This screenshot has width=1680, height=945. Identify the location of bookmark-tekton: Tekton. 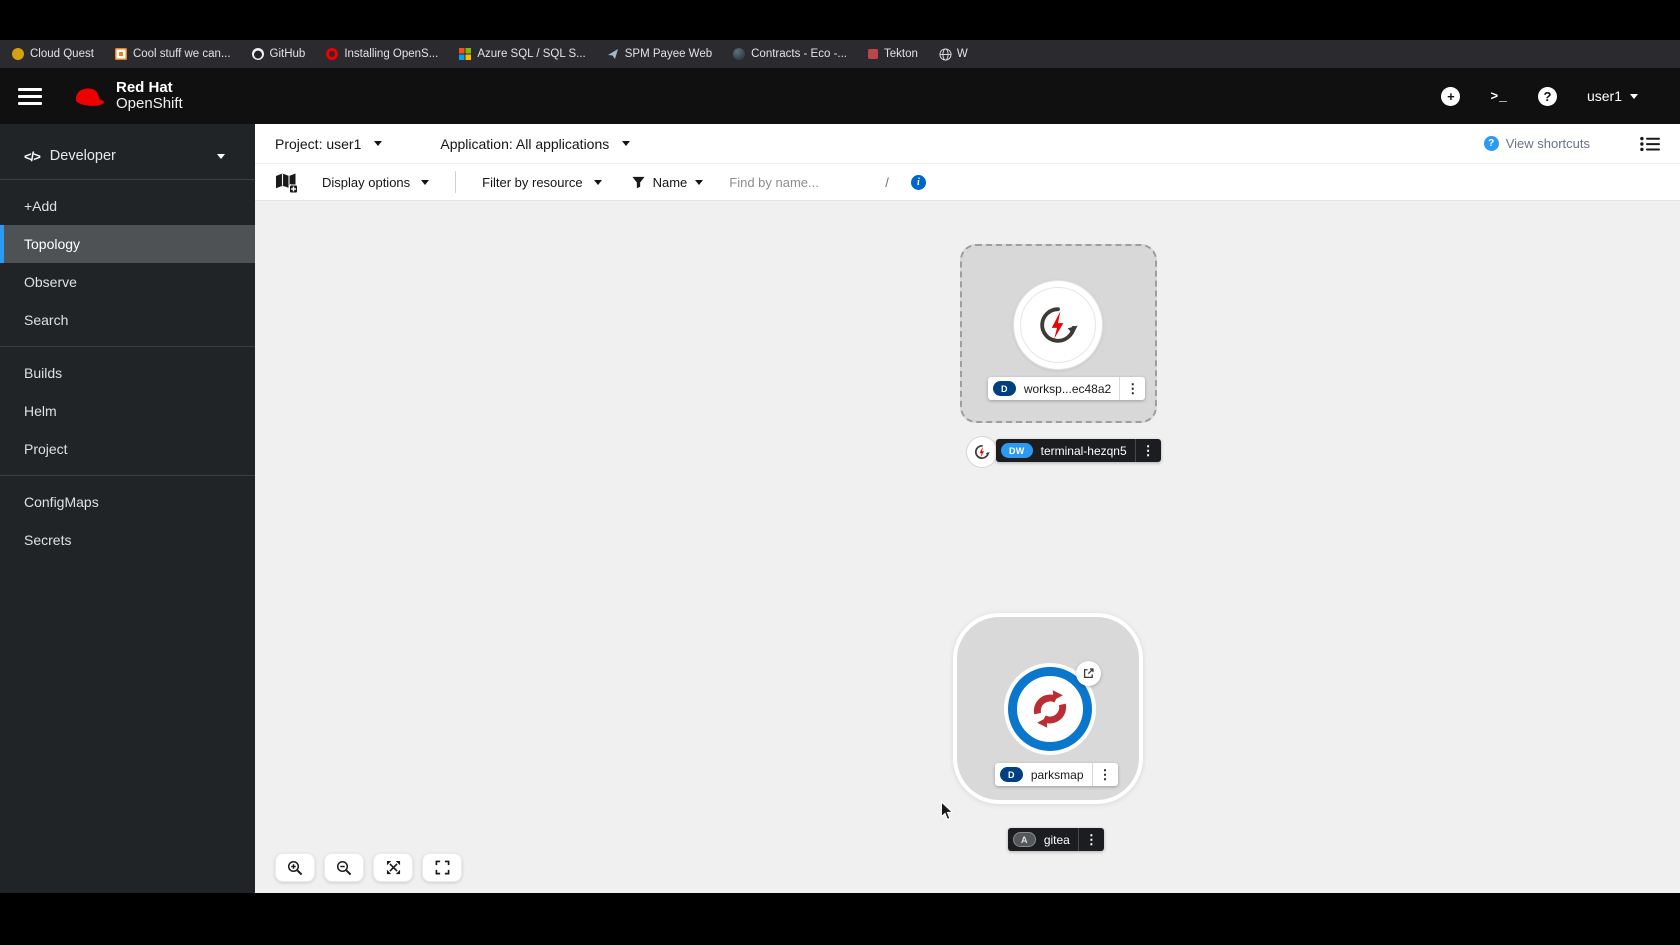
(892, 54).